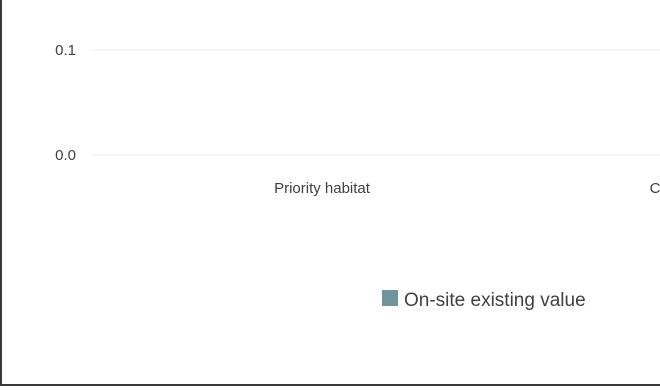  What do you see at coordinates (655, 188) in the screenshot?
I see `x-tick-label: C` at bounding box center [655, 188].